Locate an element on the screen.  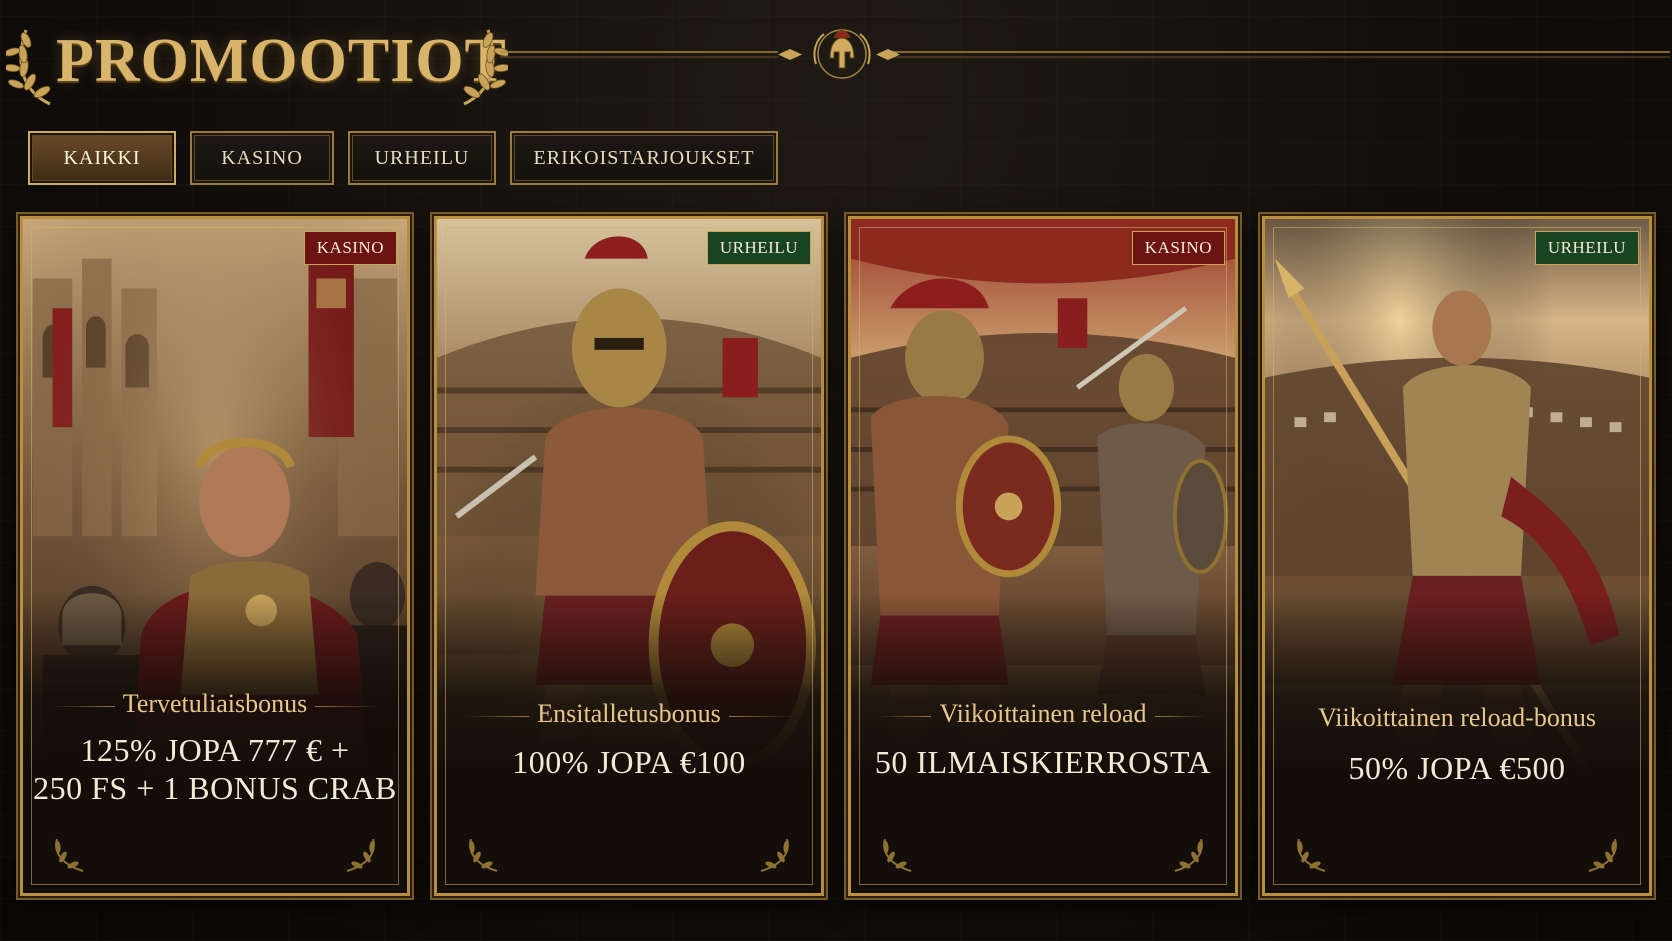
promo-offer-line-1: 50% JOPA €500 is located at coordinates (1457, 768).